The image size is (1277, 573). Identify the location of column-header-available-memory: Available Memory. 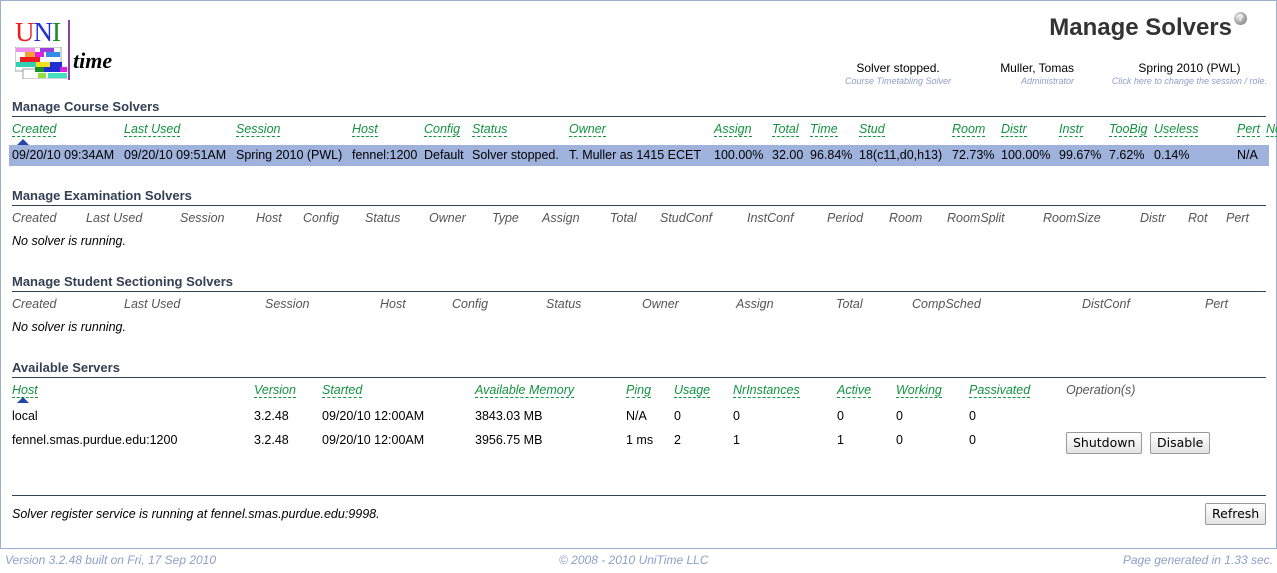
(525, 390).